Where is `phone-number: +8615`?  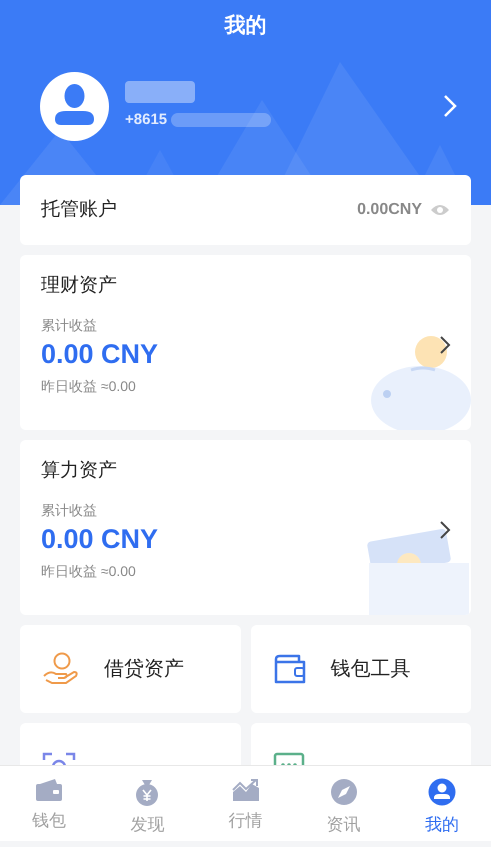 phone-number: +8615 is located at coordinates (146, 120).